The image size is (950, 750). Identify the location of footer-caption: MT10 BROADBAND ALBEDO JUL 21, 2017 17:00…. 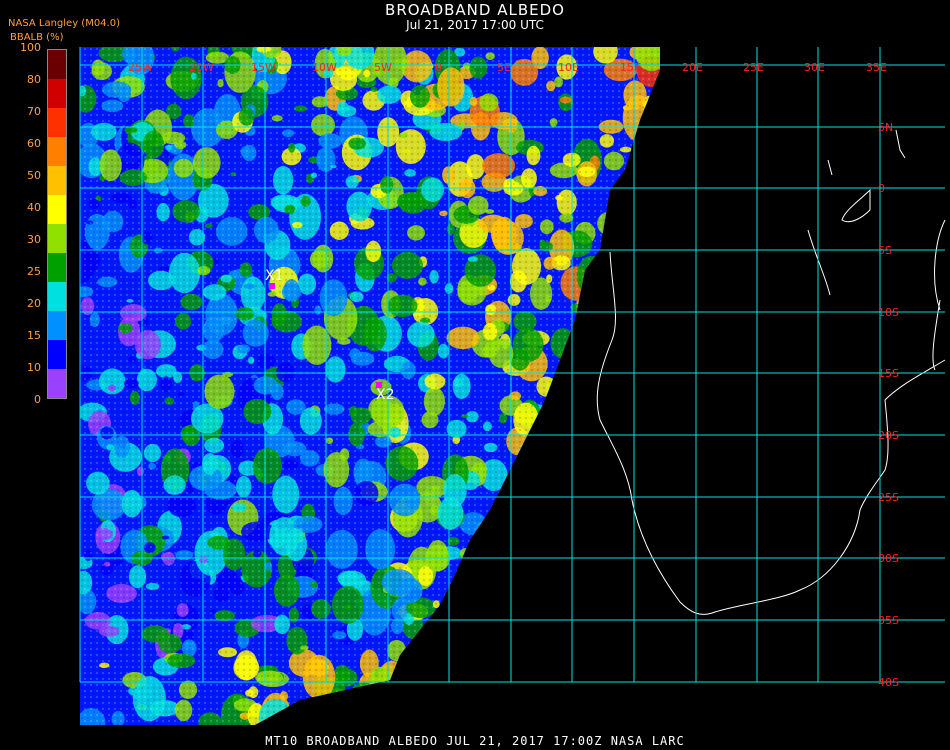
(475, 741).